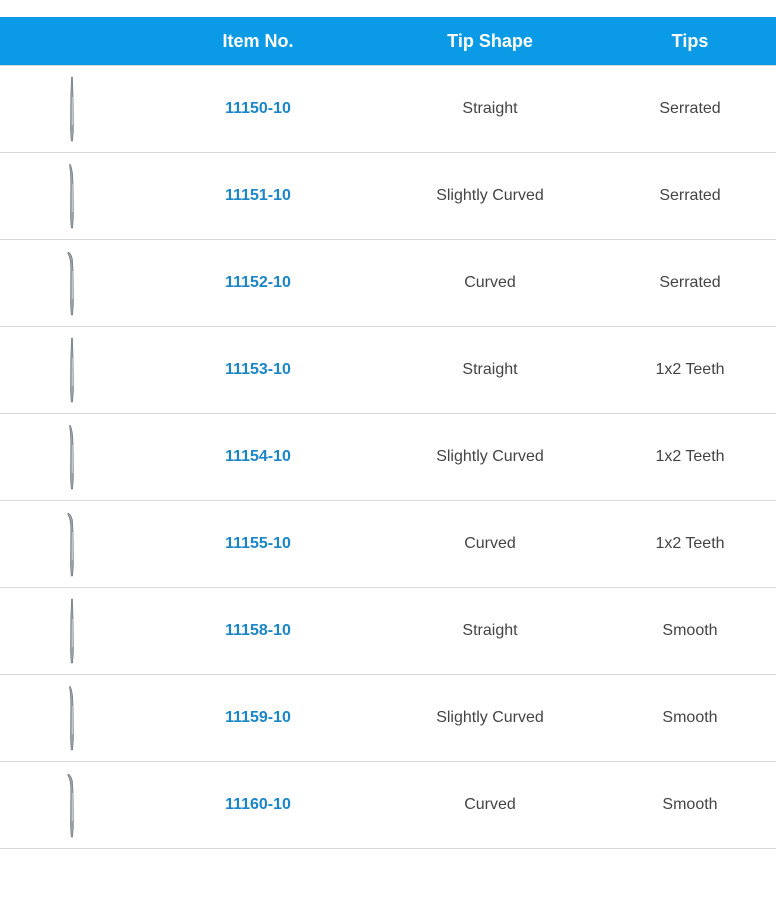 The width and height of the screenshot is (776, 898). I want to click on table-row: 11154-10 Slightly Curved 1x2 Teeth, so click(388, 457).